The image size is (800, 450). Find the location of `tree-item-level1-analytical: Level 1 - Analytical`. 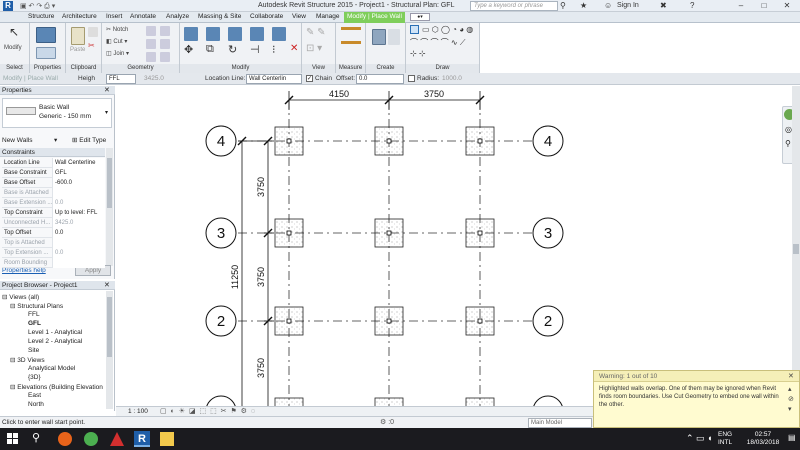

tree-item-level1-analytical: Level 1 - Analytical is located at coordinates (55, 332).